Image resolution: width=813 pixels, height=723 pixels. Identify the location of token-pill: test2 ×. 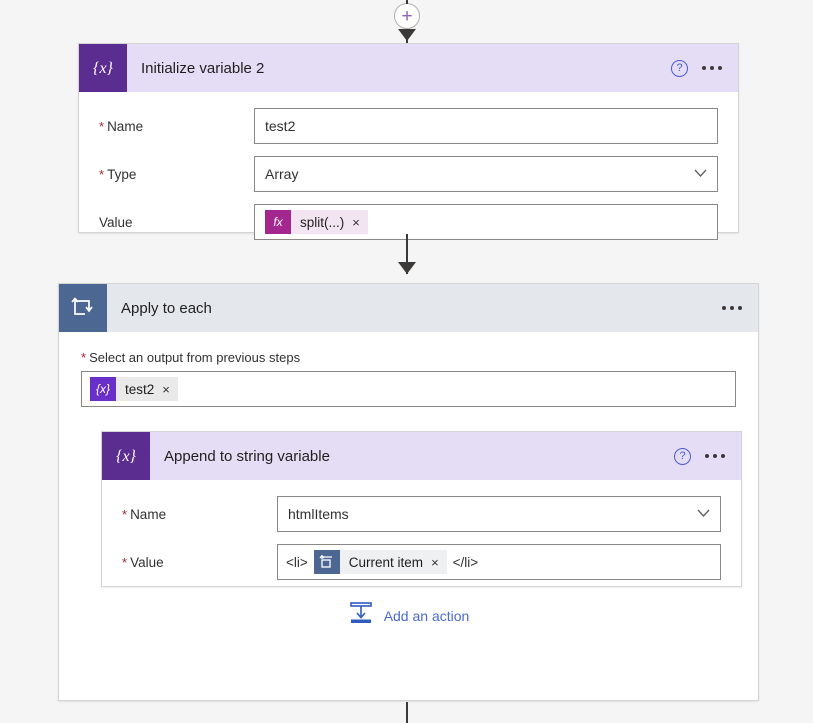
(147, 389).